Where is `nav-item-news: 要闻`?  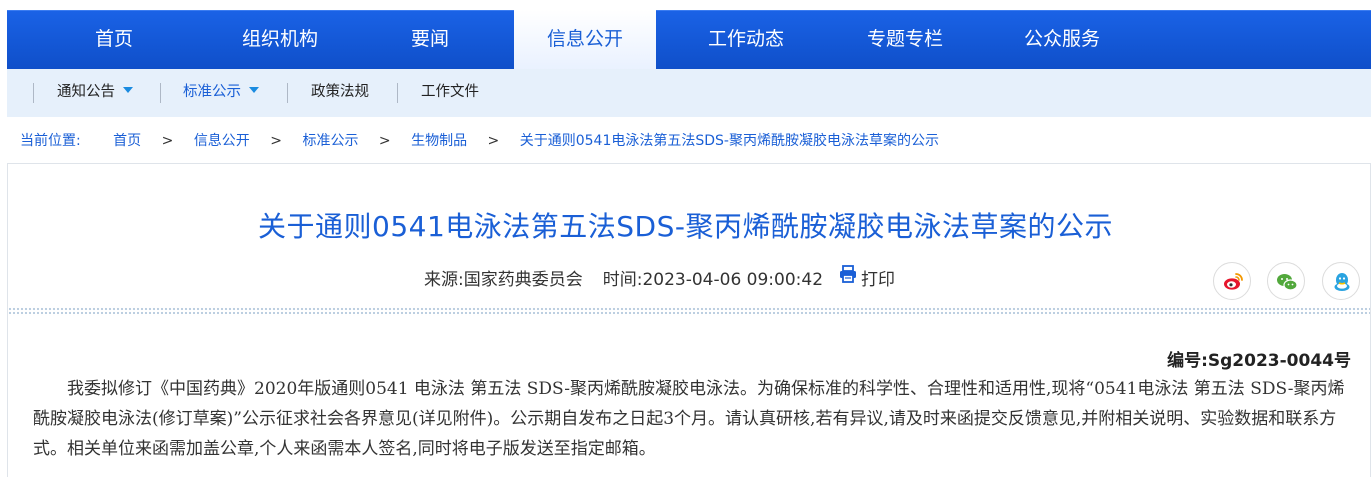
nav-item-news: 要闻 is located at coordinates (430, 40).